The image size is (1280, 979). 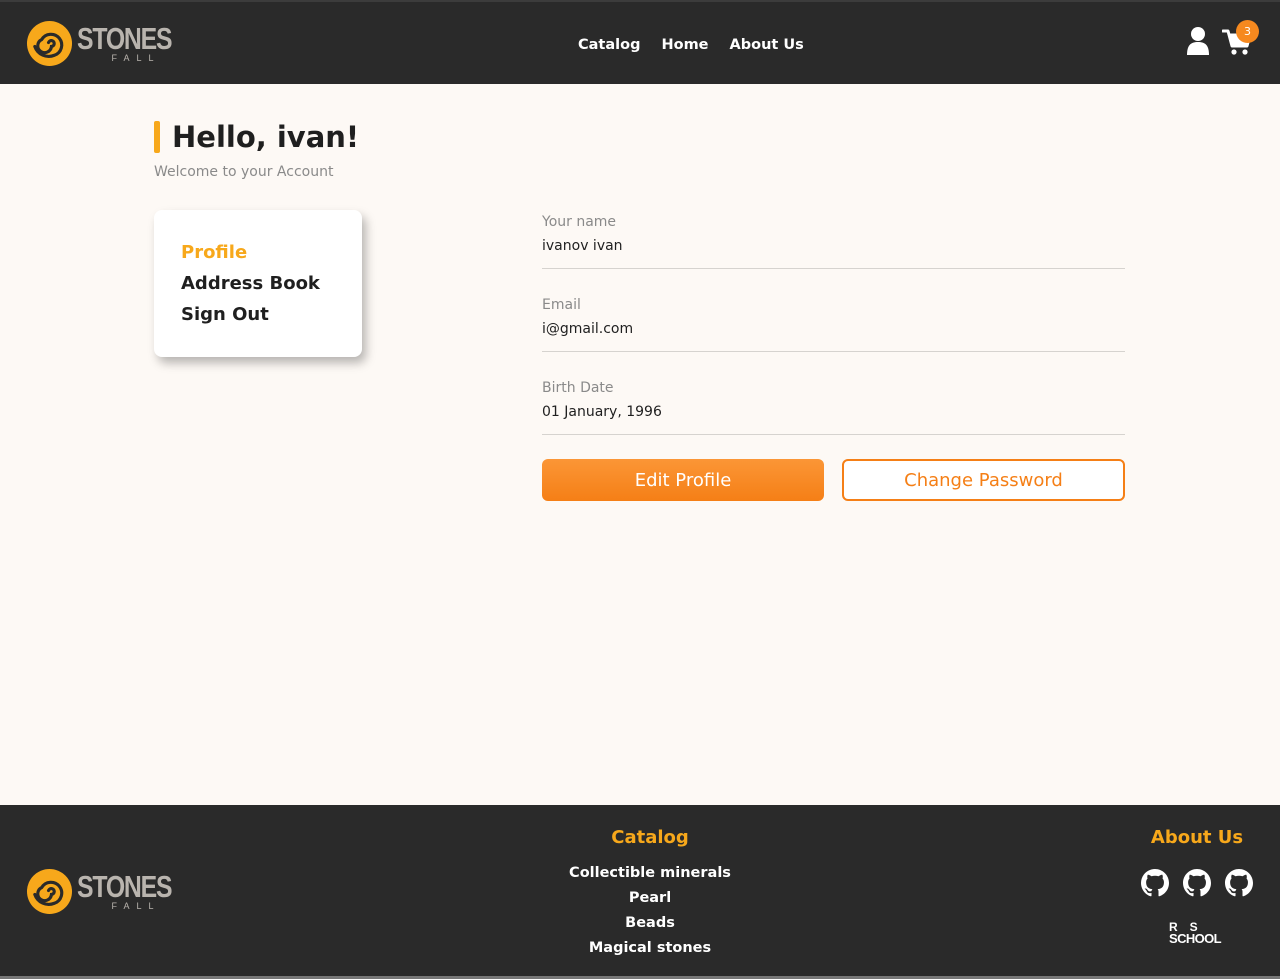 I want to click on nav-home: Home, so click(x=684, y=45).